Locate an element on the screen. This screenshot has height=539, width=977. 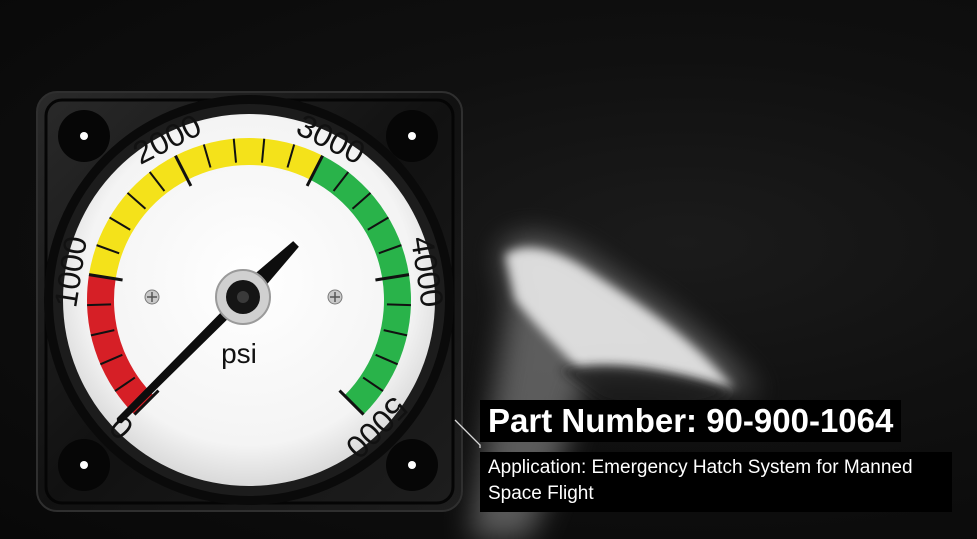
part-number-label: Part Number: 90-900-1064 is located at coordinates (691, 421).